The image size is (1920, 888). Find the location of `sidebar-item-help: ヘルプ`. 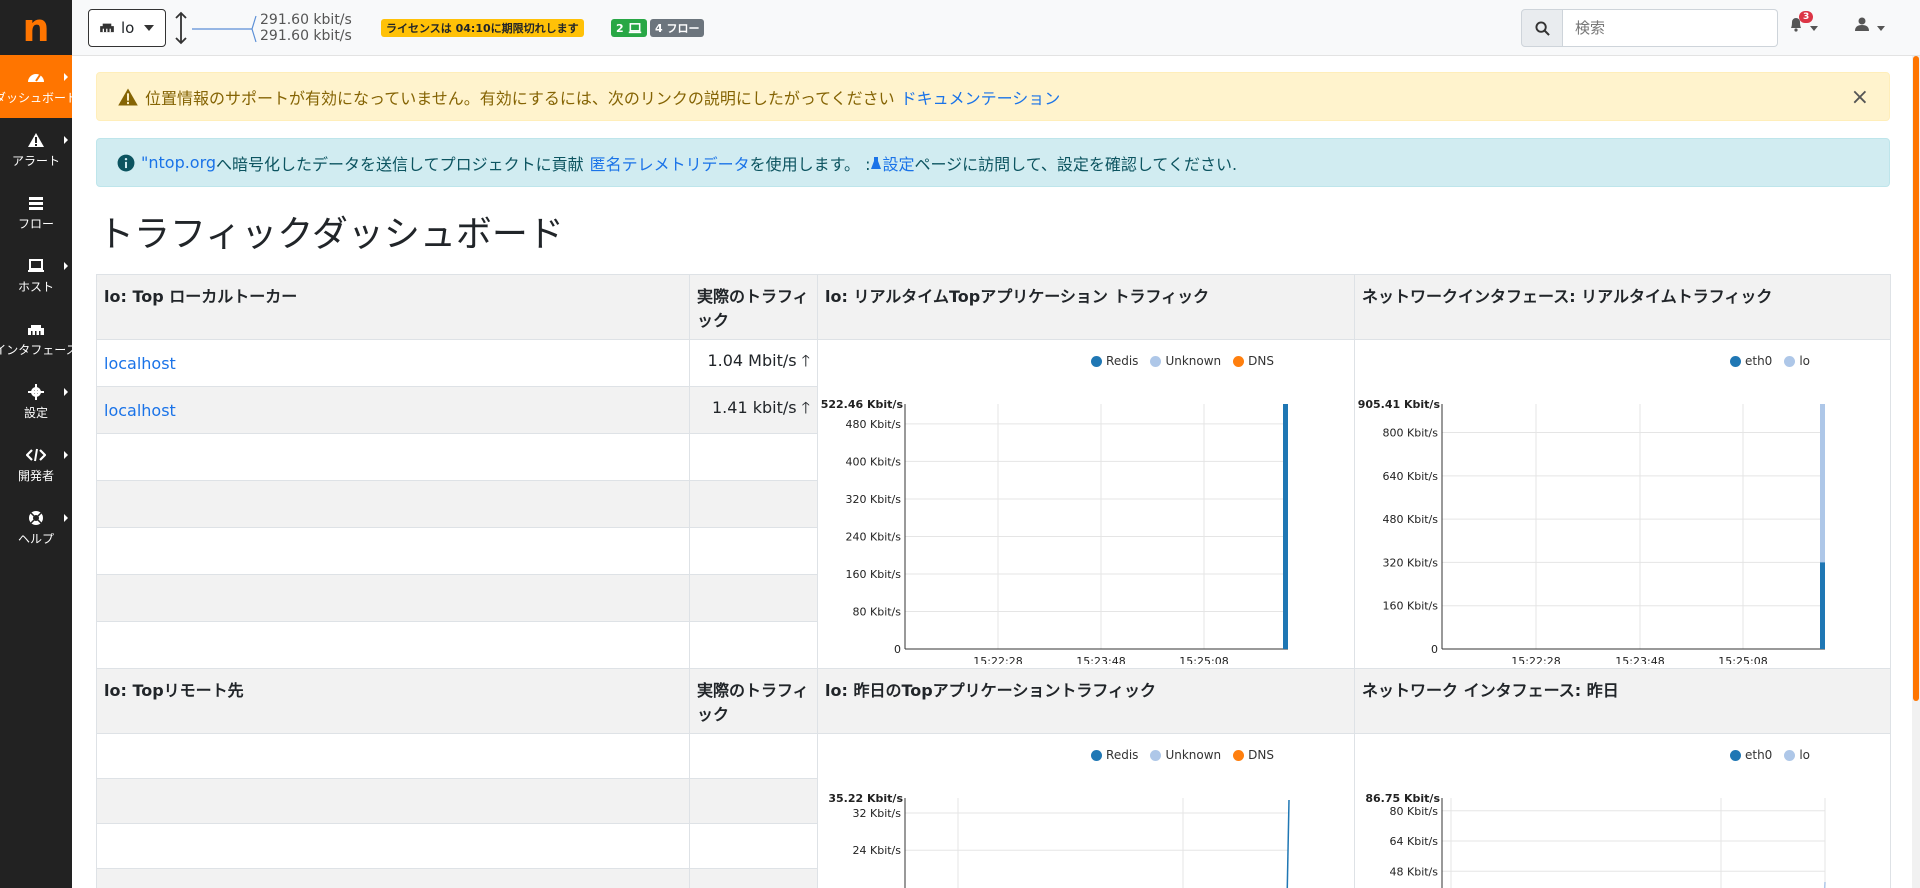

sidebar-item-help: ヘルプ is located at coordinates (36, 527).